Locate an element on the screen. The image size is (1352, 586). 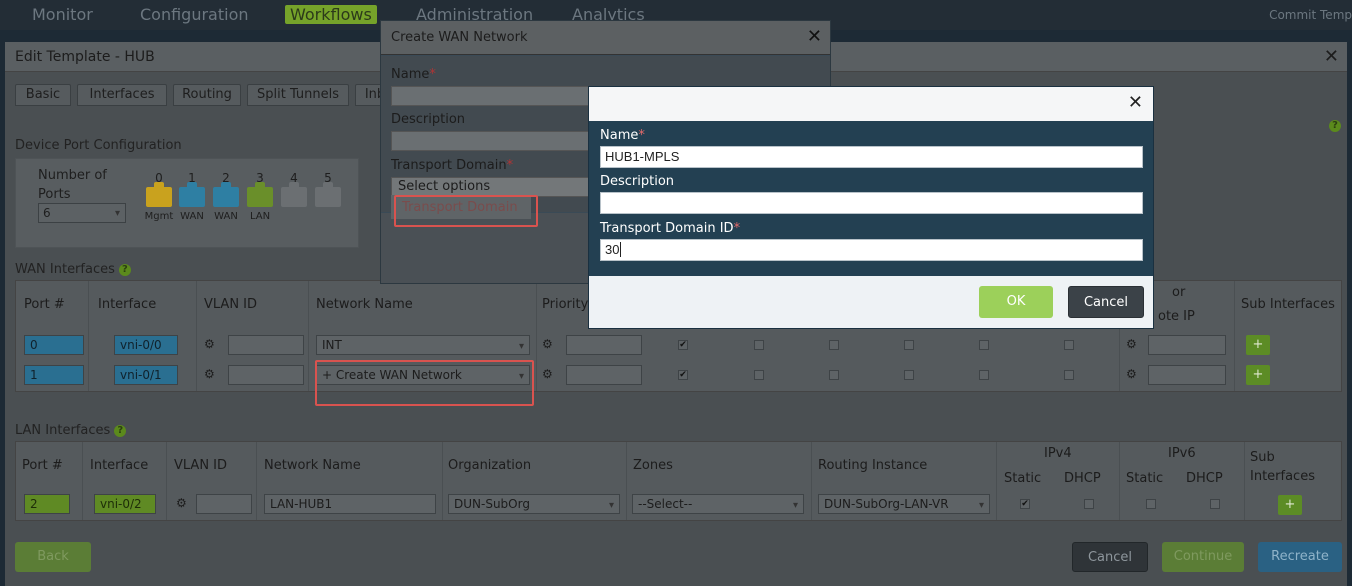
ok-button: OK is located at coordinates (1016, 302).